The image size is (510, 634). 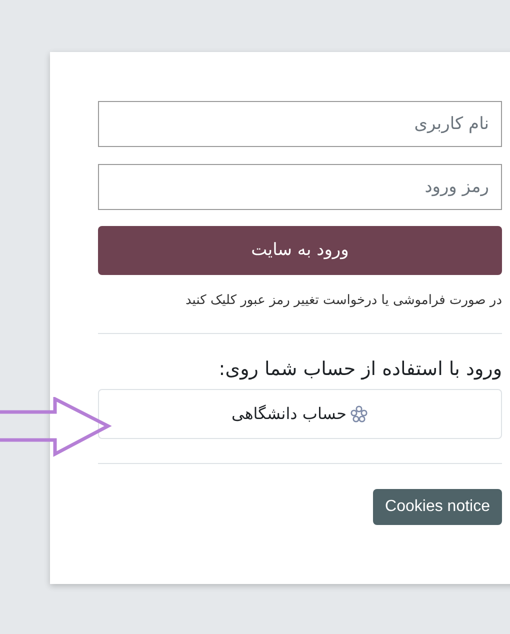 What do you see at coordinates (300, 413) in the screenshot?
I see `university-account-button: حساب دانشگاهی` at bounding box center [300, 413].